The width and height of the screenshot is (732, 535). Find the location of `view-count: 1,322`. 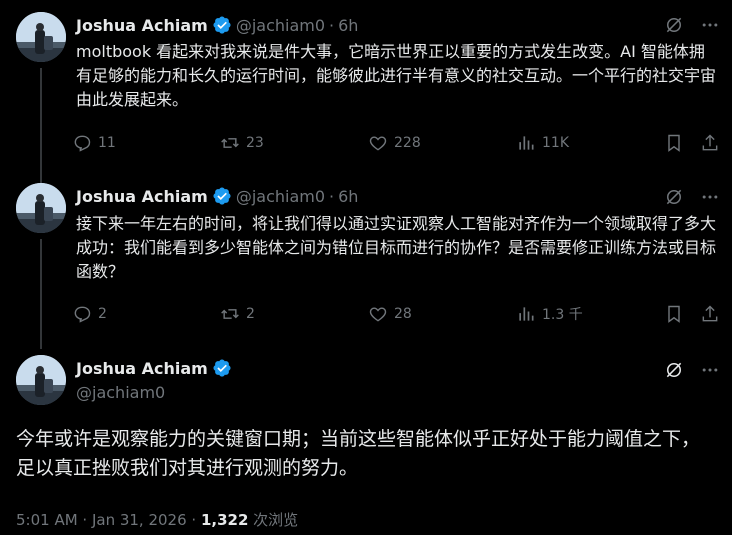

view-count: 1,322 is located at coordinates (224, 520).